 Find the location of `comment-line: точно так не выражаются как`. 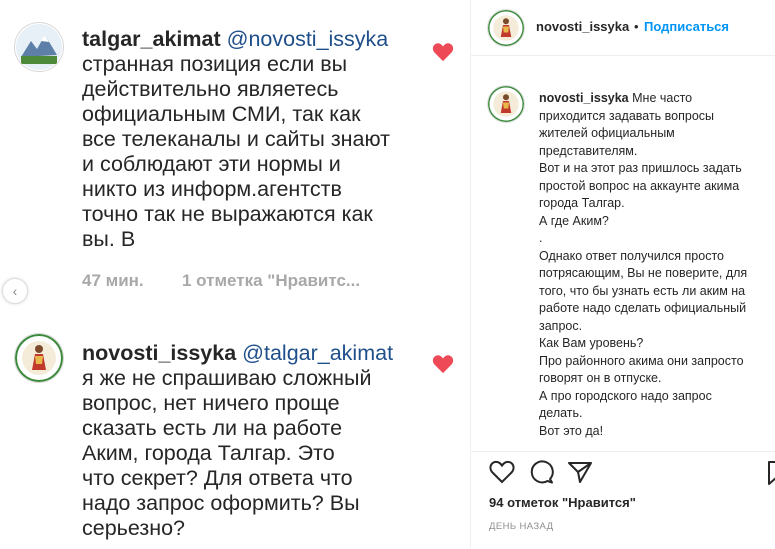

comment-line: точно так не выражаются как is located at coordinates (227, 214).